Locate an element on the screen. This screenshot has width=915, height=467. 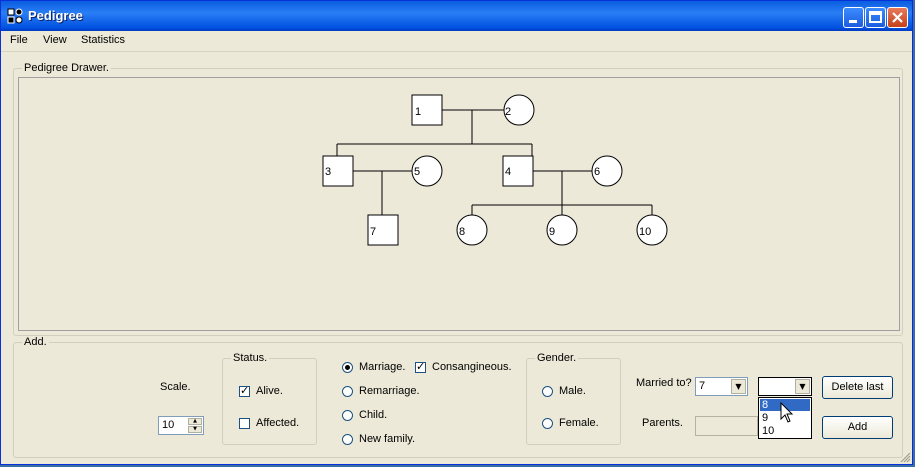
node-label-7: 7 is located at coordinates (373, 232).